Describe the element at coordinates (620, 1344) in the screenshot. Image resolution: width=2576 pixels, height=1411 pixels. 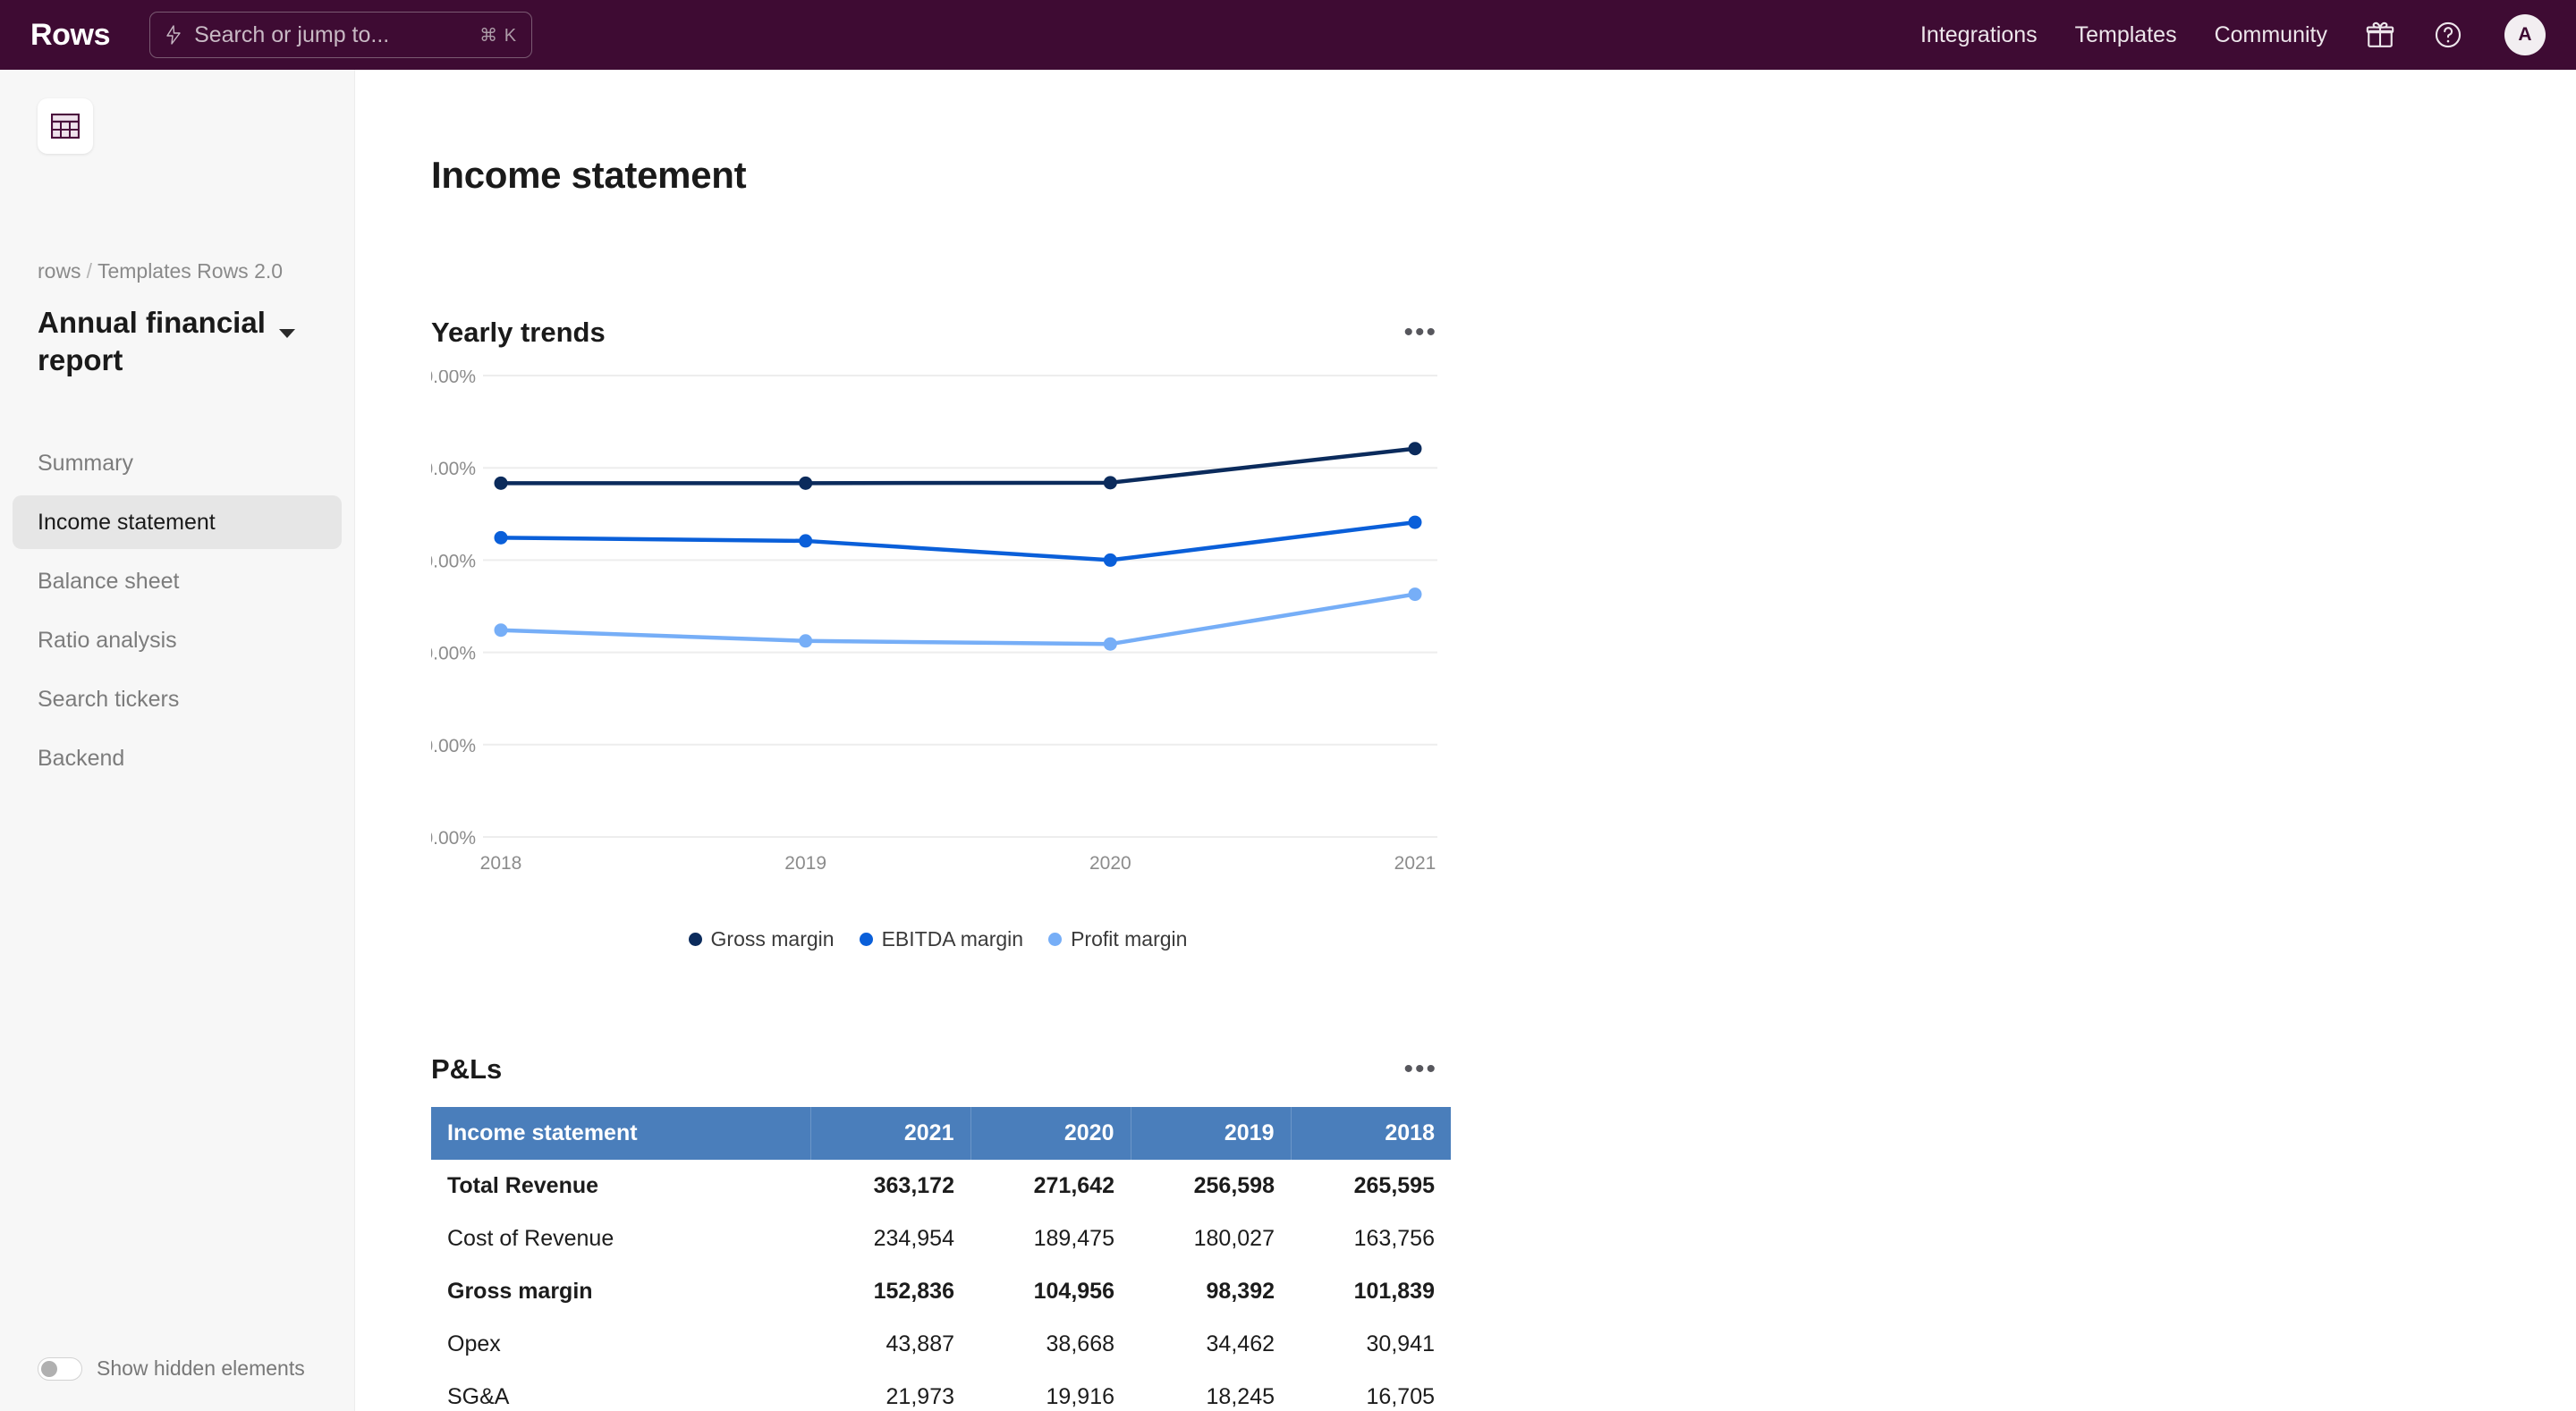
I see `table-cell-label: Opex` at that location.